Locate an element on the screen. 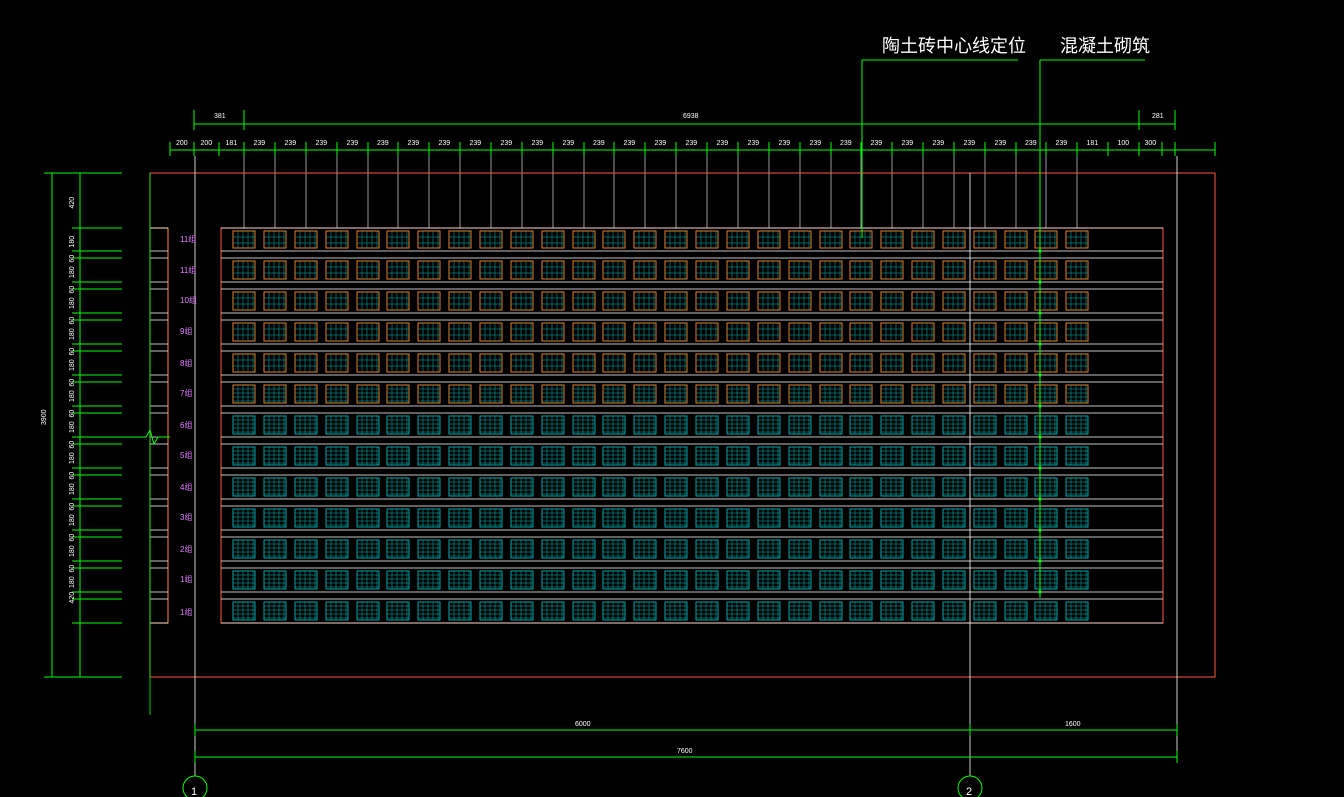  bottom-dimension-group: 6000 1600 7600 is located at coordinates (828, 738).